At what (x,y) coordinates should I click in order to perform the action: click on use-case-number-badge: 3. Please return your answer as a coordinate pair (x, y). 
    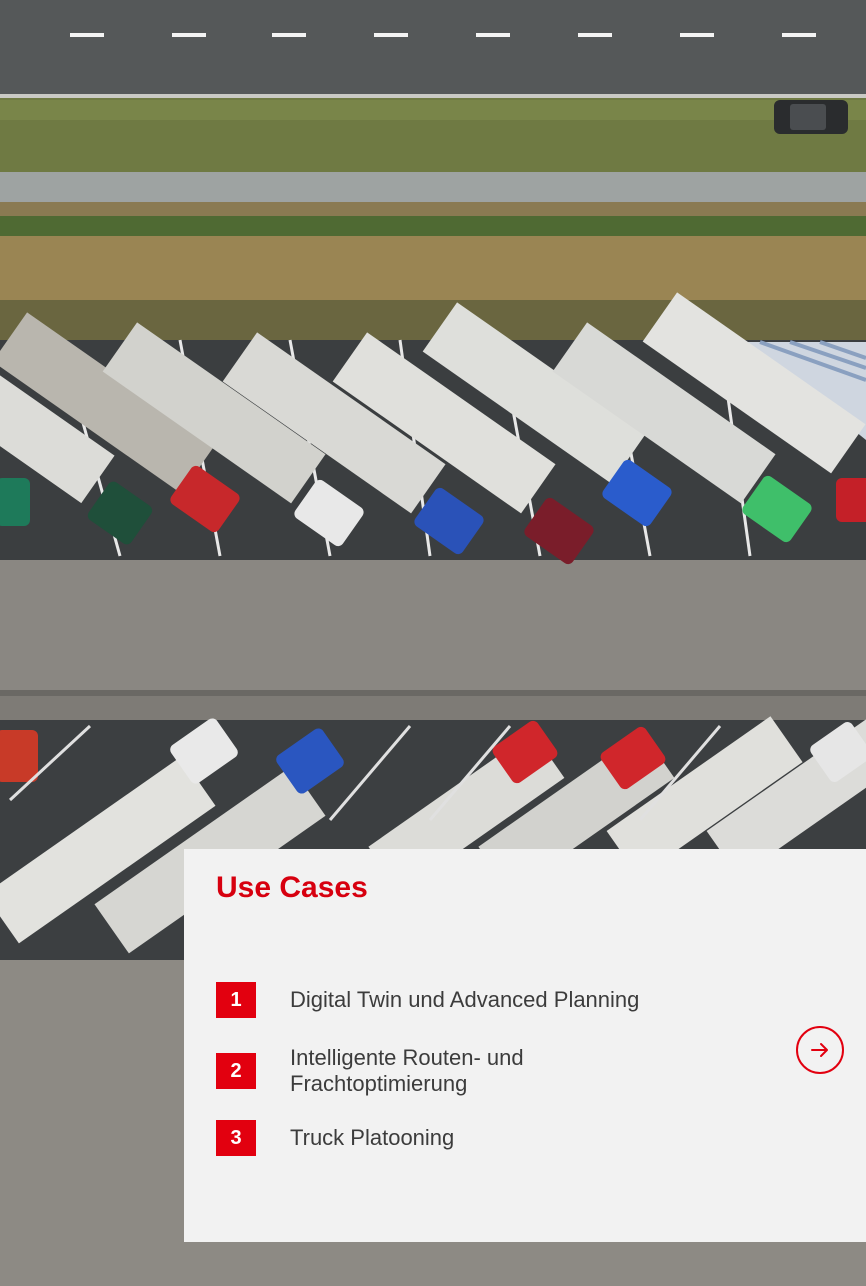
    Looking at the image, I should click on (236, 1138).